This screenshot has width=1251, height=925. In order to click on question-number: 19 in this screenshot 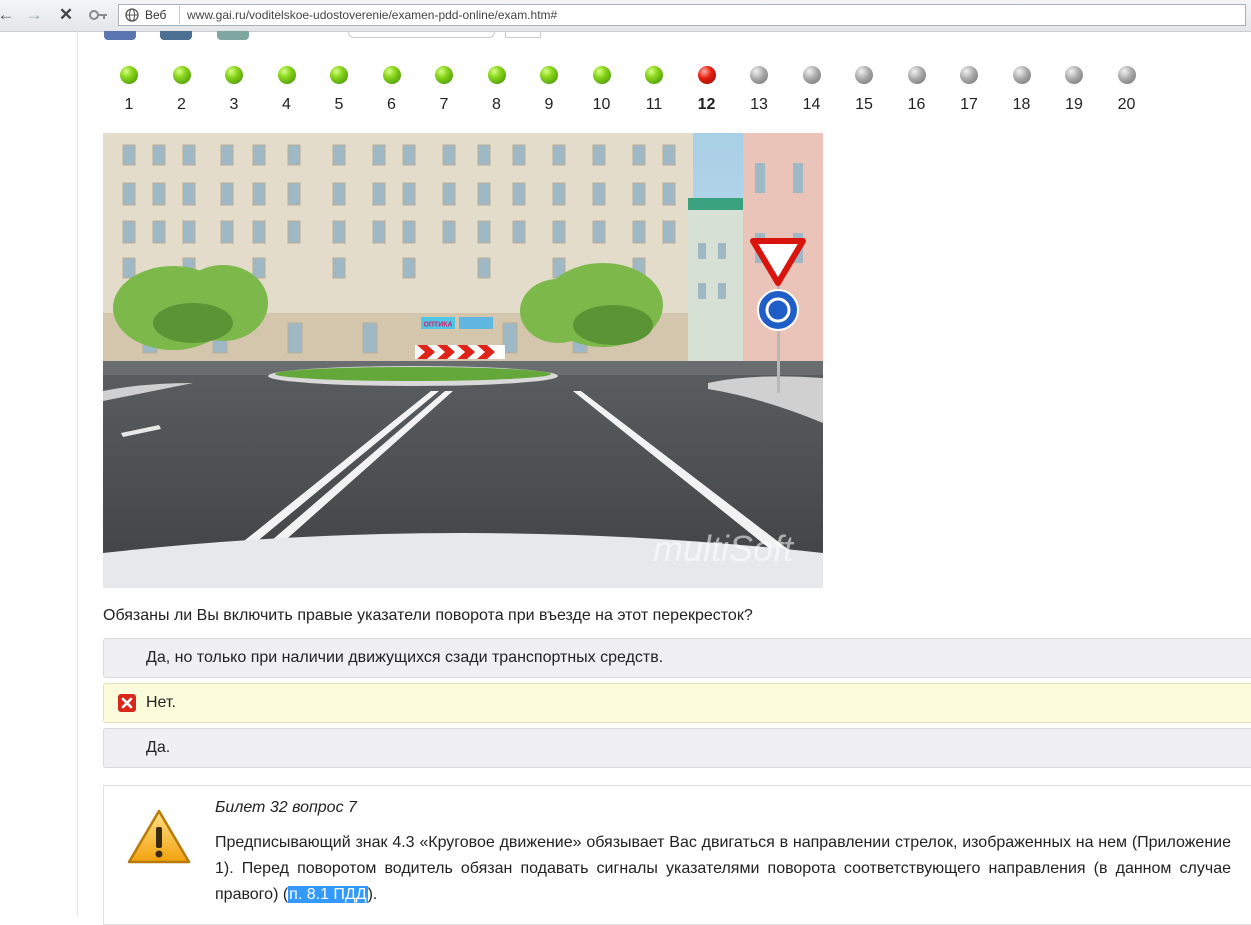, I will do `click(1074, 104)`.